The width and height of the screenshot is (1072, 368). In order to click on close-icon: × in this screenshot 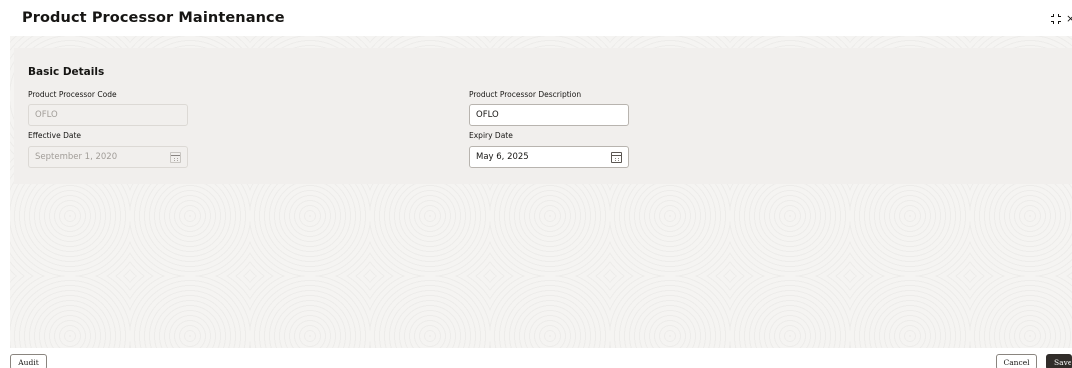, I will do `click(1069, 18)`.